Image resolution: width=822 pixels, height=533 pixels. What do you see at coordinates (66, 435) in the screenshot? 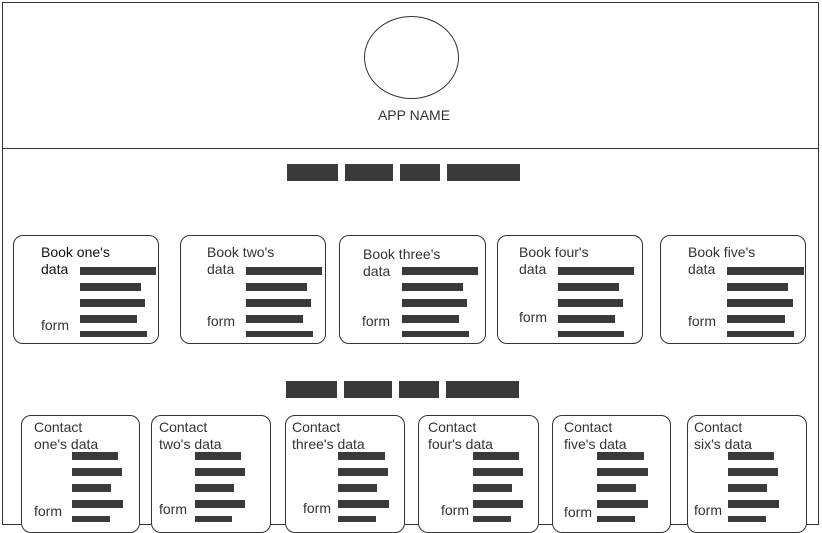
I see `contact-card-title: Contact one's data` at bounding box center [66, 435].